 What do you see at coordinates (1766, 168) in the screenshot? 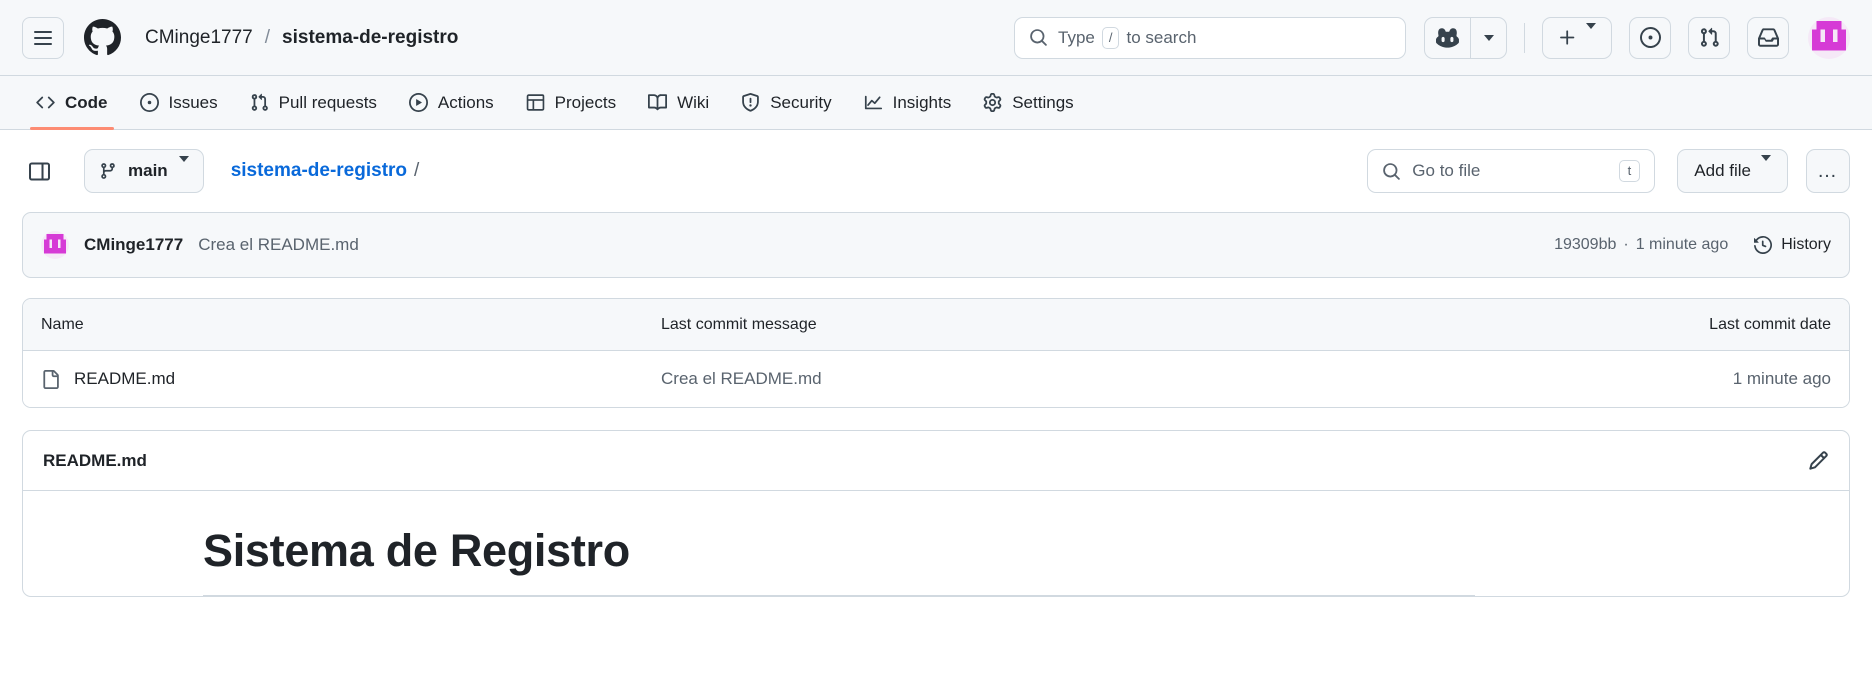
I see `add-file-chevron-down-icon` at bounding box center [1766, 168].